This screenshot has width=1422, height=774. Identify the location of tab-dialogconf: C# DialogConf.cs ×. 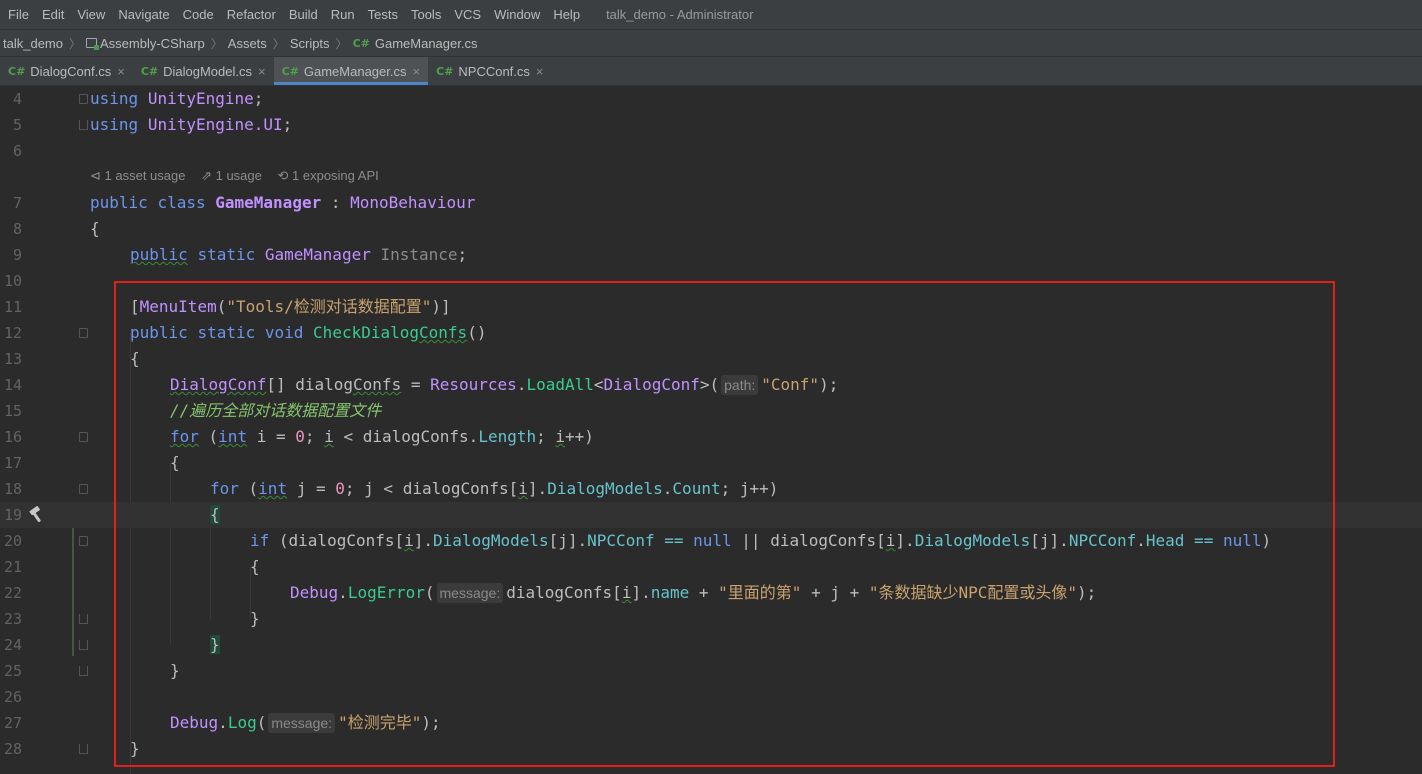
(66, 71).